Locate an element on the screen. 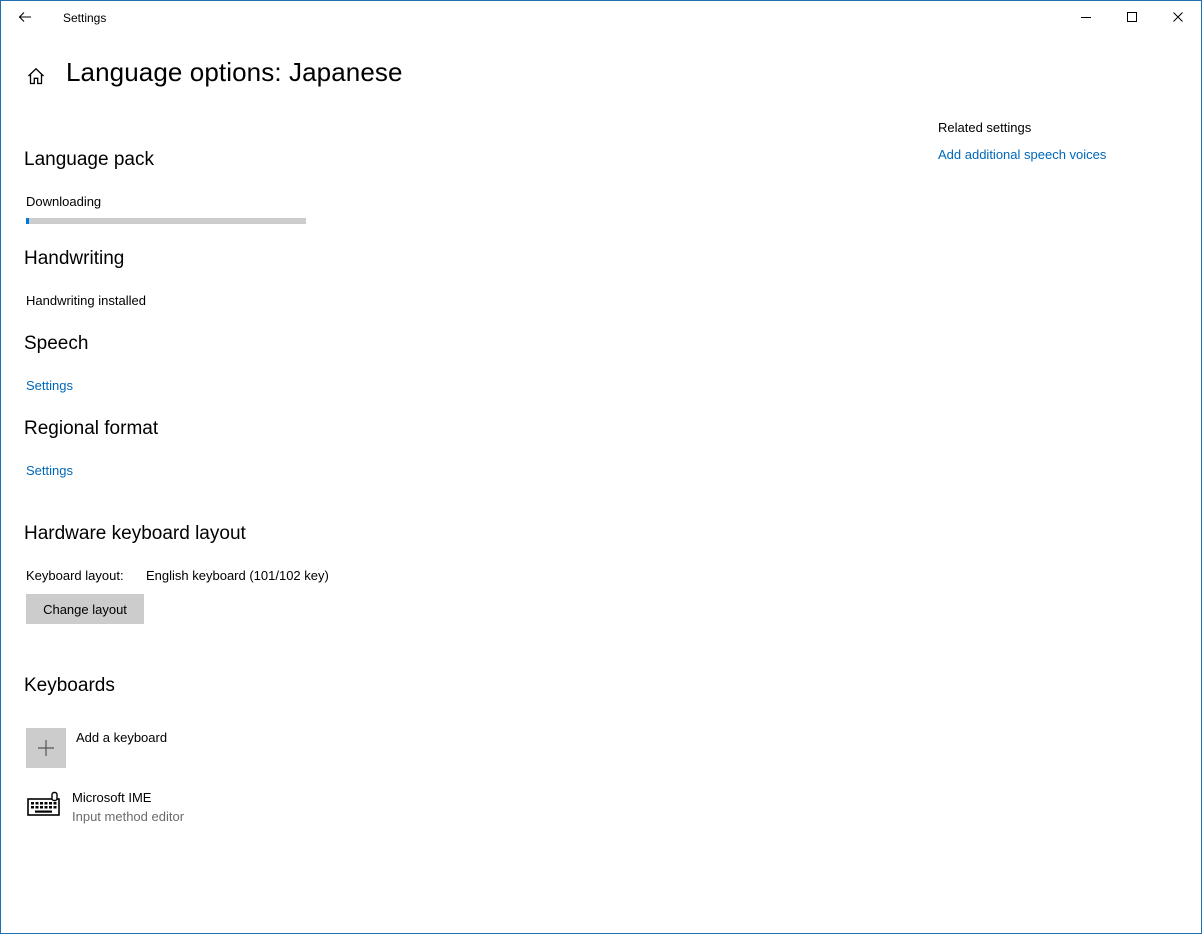  add-keyboard-button is located at coordinates (46, 748).